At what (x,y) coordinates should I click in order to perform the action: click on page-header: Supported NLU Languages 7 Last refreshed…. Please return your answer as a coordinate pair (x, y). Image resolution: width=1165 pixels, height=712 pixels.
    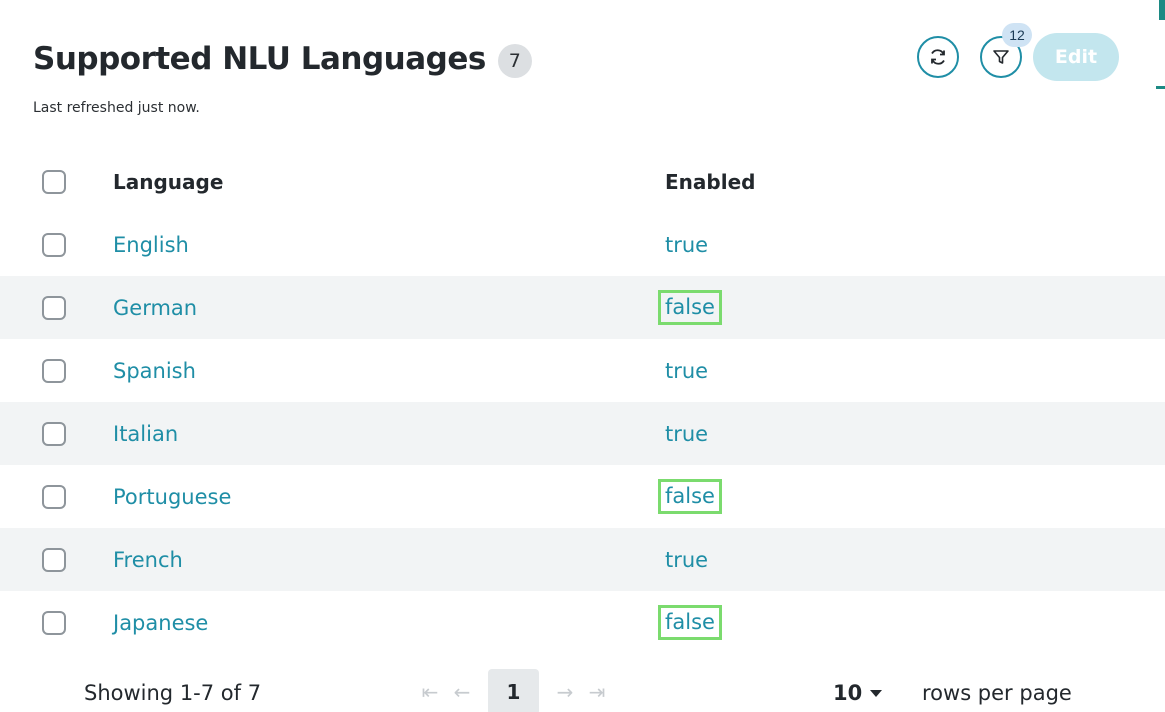
    Looking at the image, I should click on (282, 78).